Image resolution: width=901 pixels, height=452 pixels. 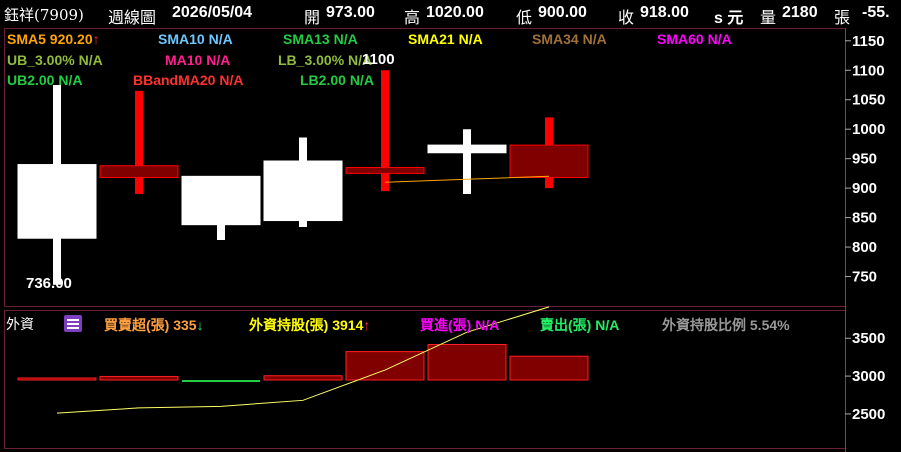 What do you see at coordinates (868, 129) in the screenshot?
I see `price-tick-label: 1000` at bounding box center [868, 129].